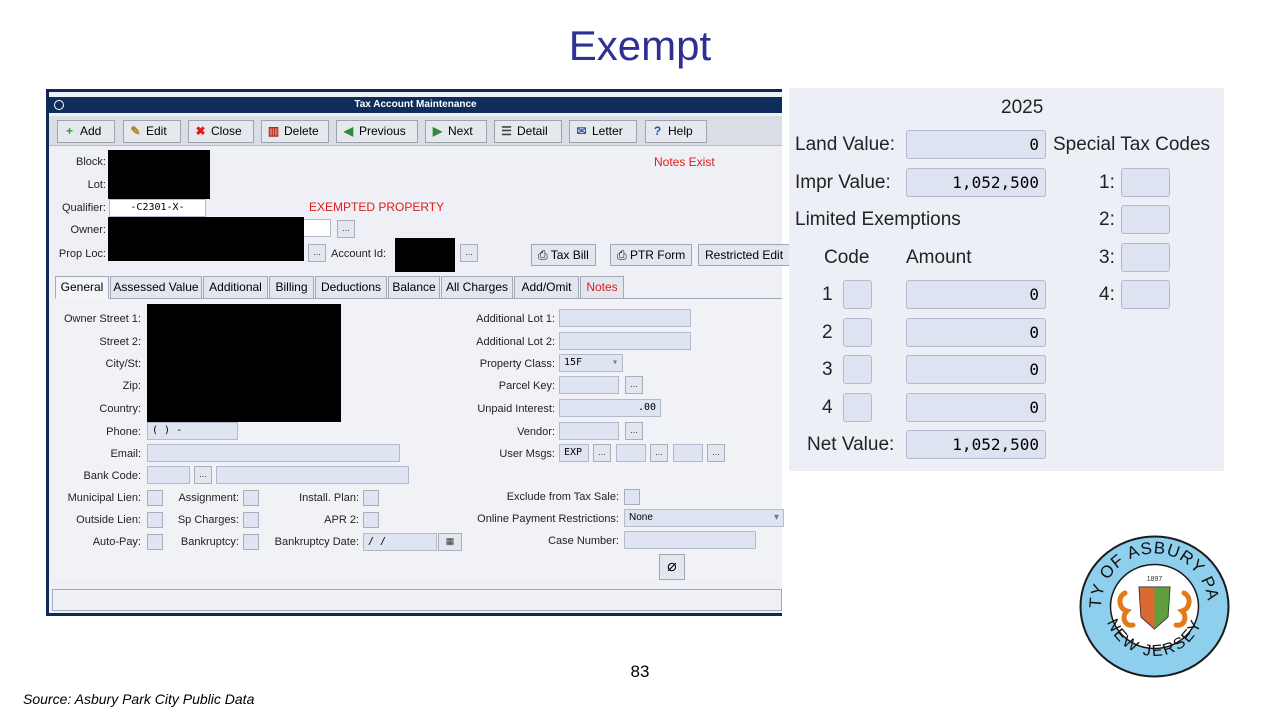  Describe the element at coordinates (528, 131) in the screenshot. I see `detail-button: ☰ Detail` at that location.